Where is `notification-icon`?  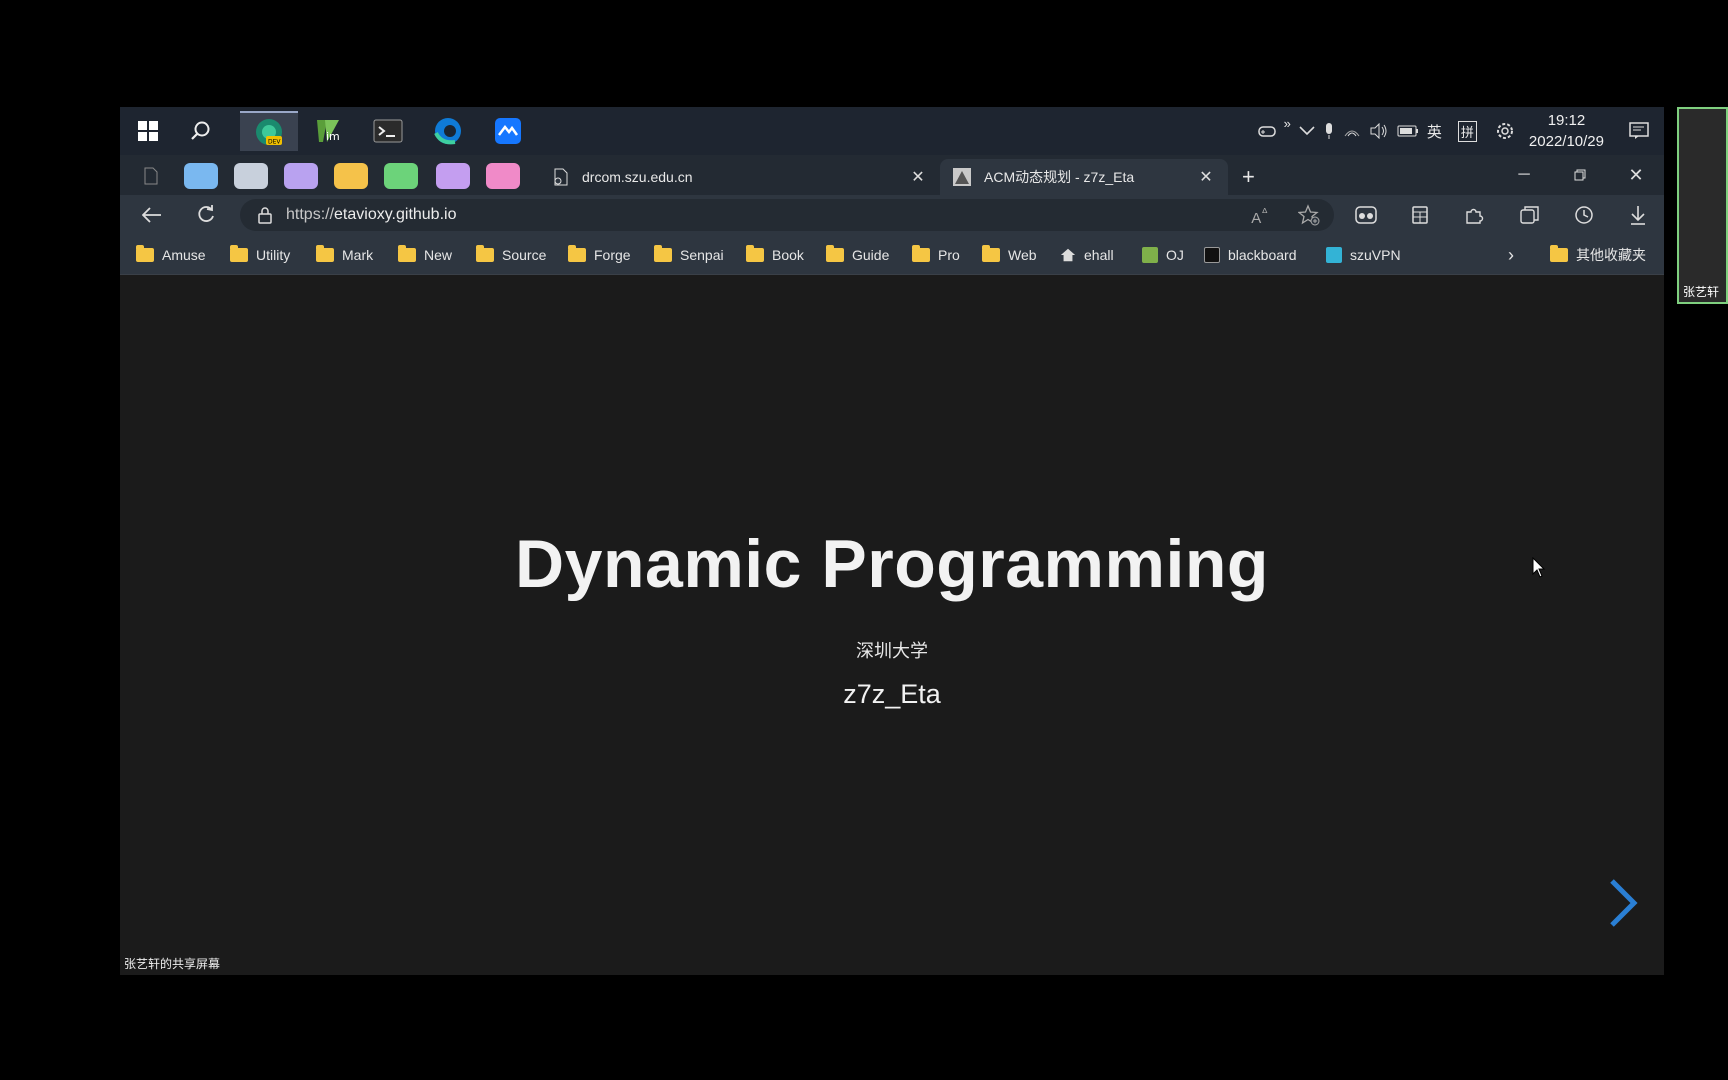 notification-icon is located at coordinates (1639, 131).